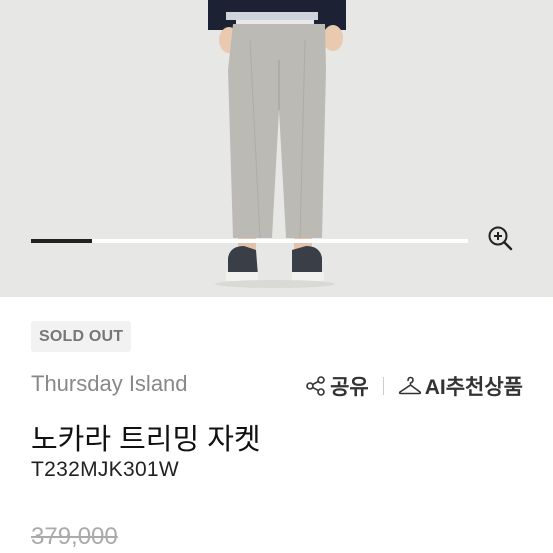 The height and width of the screenshot is (553, 553). I want to click on product-name: 노카라 트리밍 자켓, so click(146, 440).